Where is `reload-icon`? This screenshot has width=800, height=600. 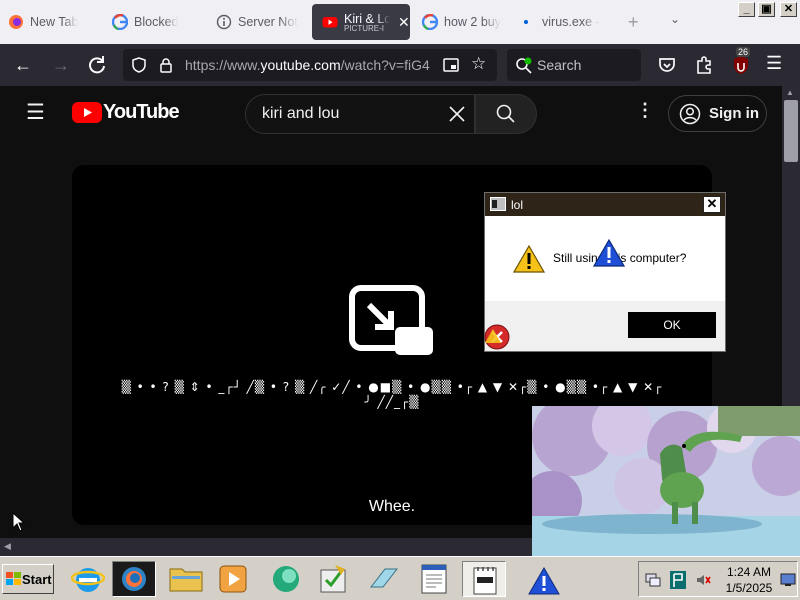
reload-icon is located at coordinates (97, 65).